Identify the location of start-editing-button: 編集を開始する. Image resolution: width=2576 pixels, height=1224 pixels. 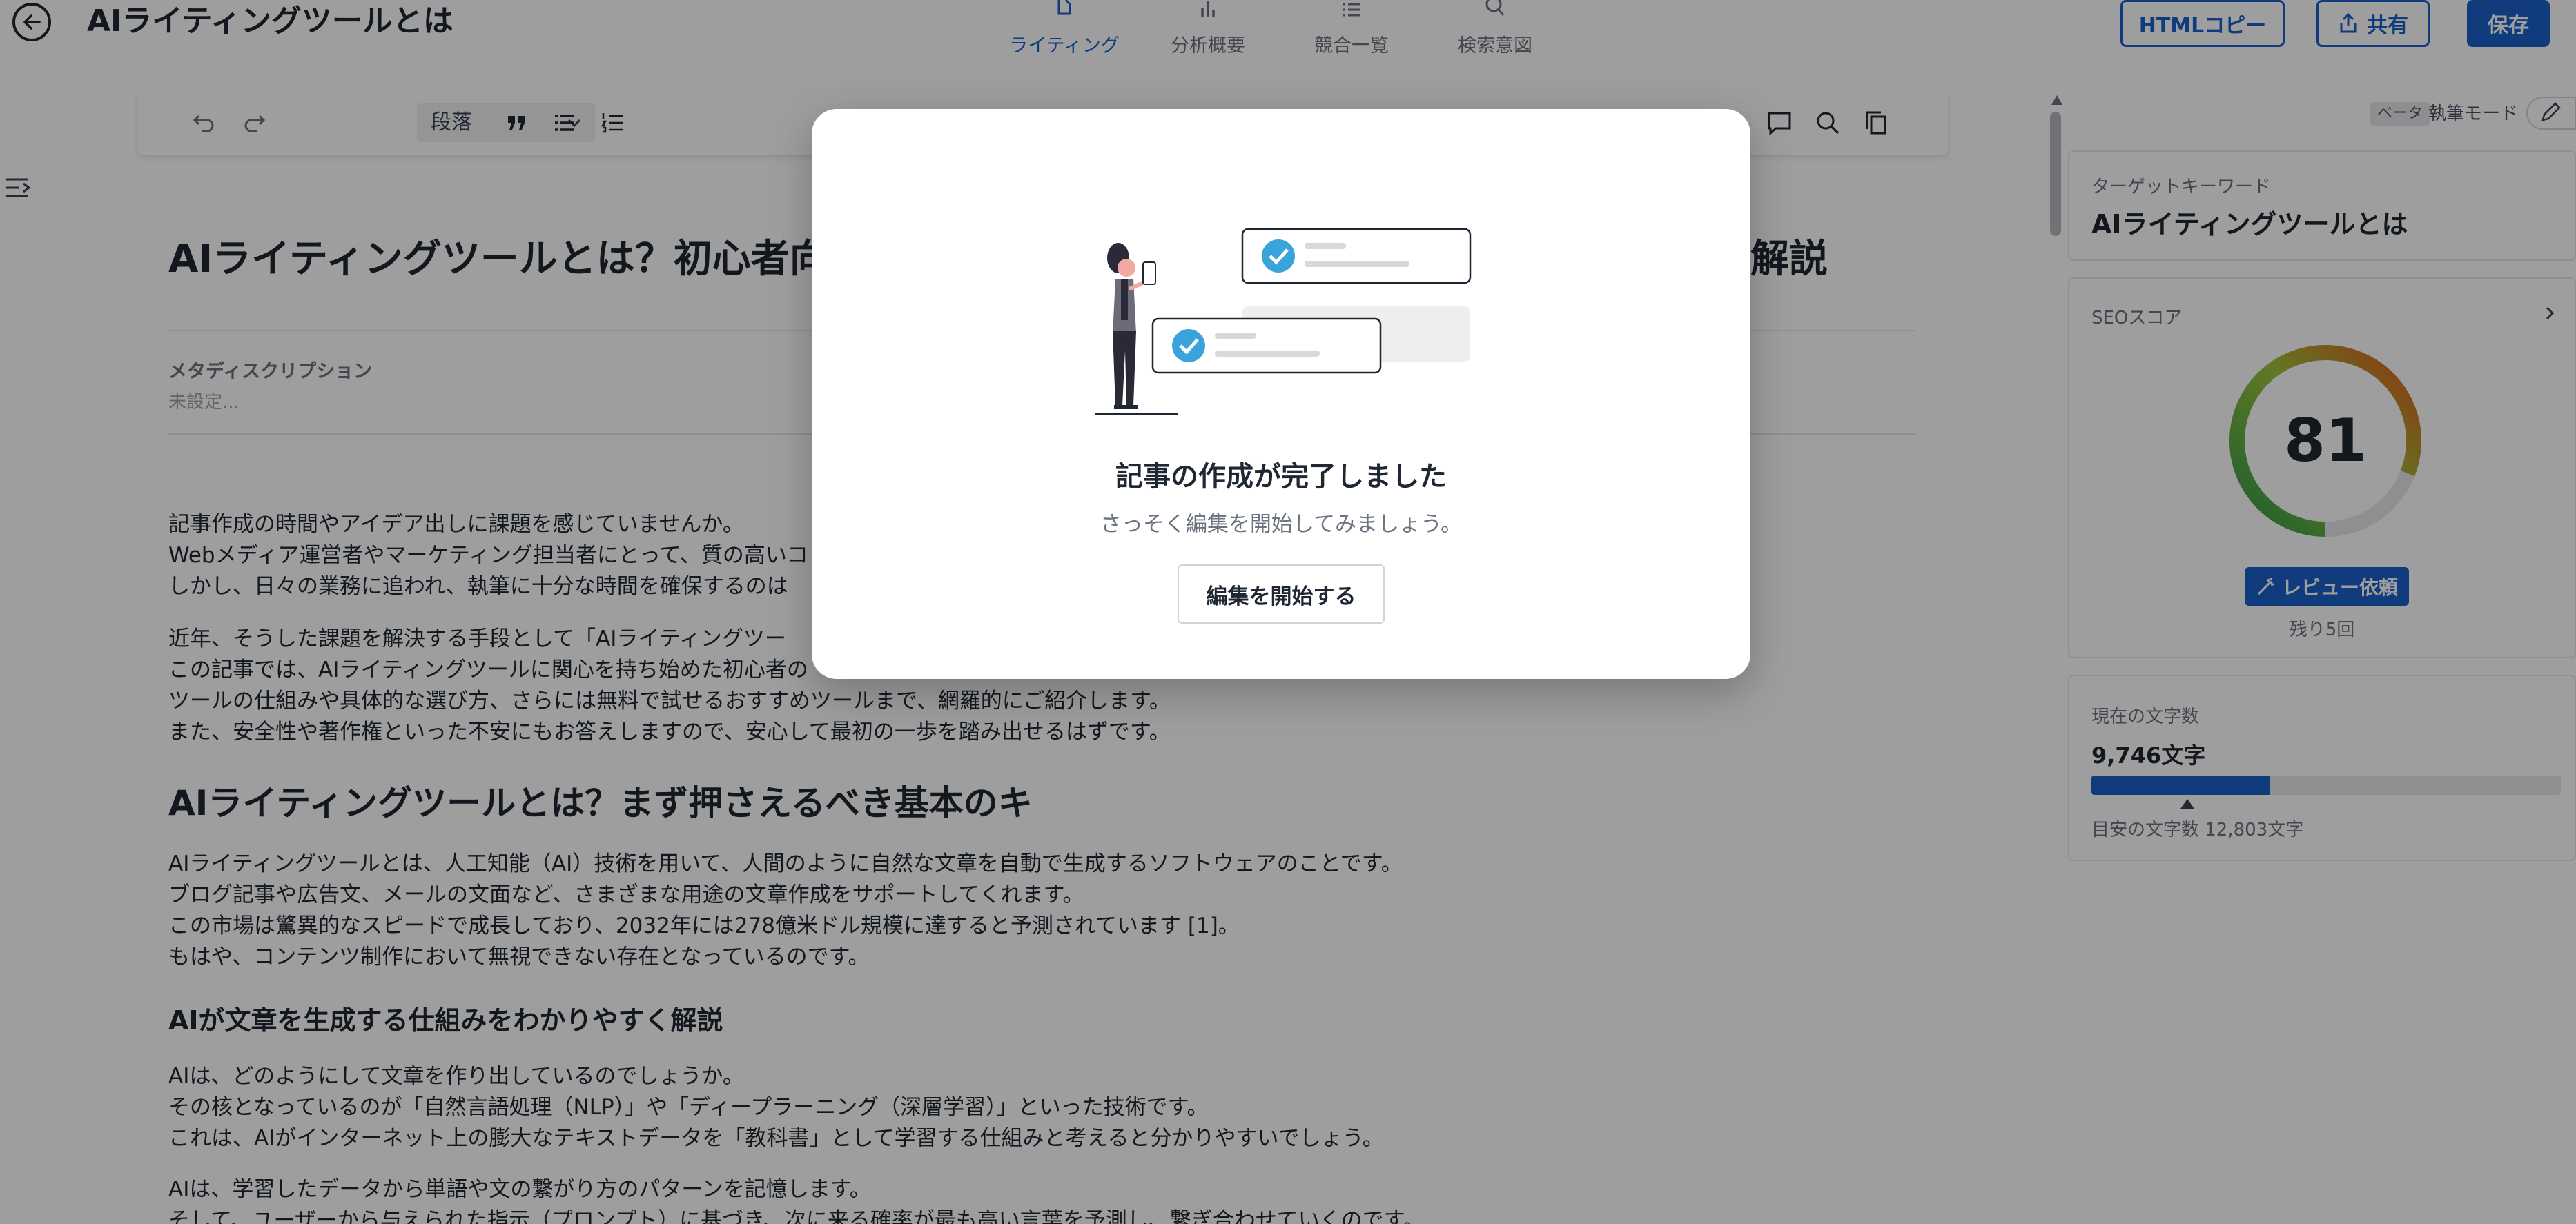
(1281, 594).